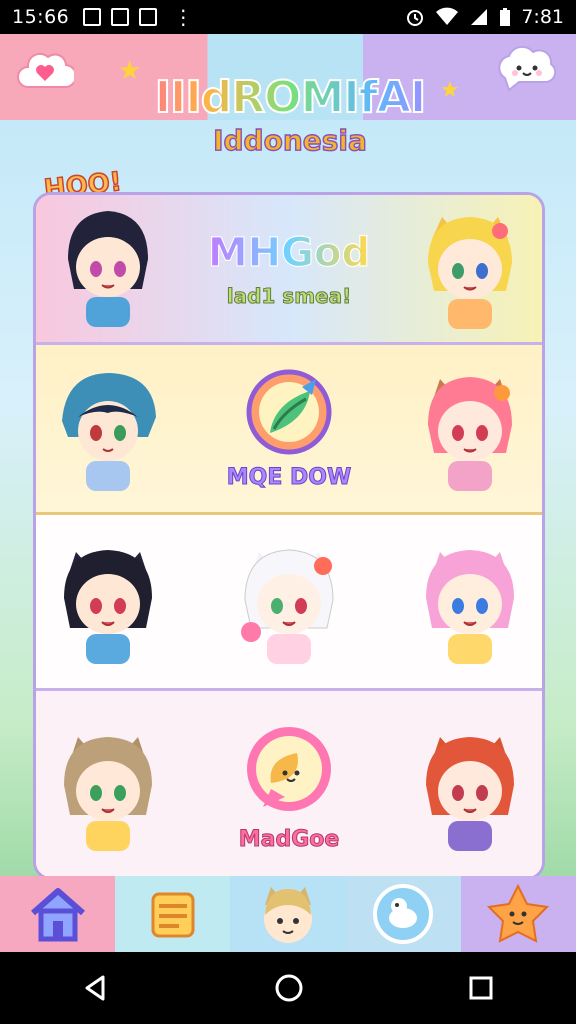 The image size is (576, 1024). Describe the element at coordinates (41, 17) in the screenshot. I see `status-time-left: 15:66` at that location.